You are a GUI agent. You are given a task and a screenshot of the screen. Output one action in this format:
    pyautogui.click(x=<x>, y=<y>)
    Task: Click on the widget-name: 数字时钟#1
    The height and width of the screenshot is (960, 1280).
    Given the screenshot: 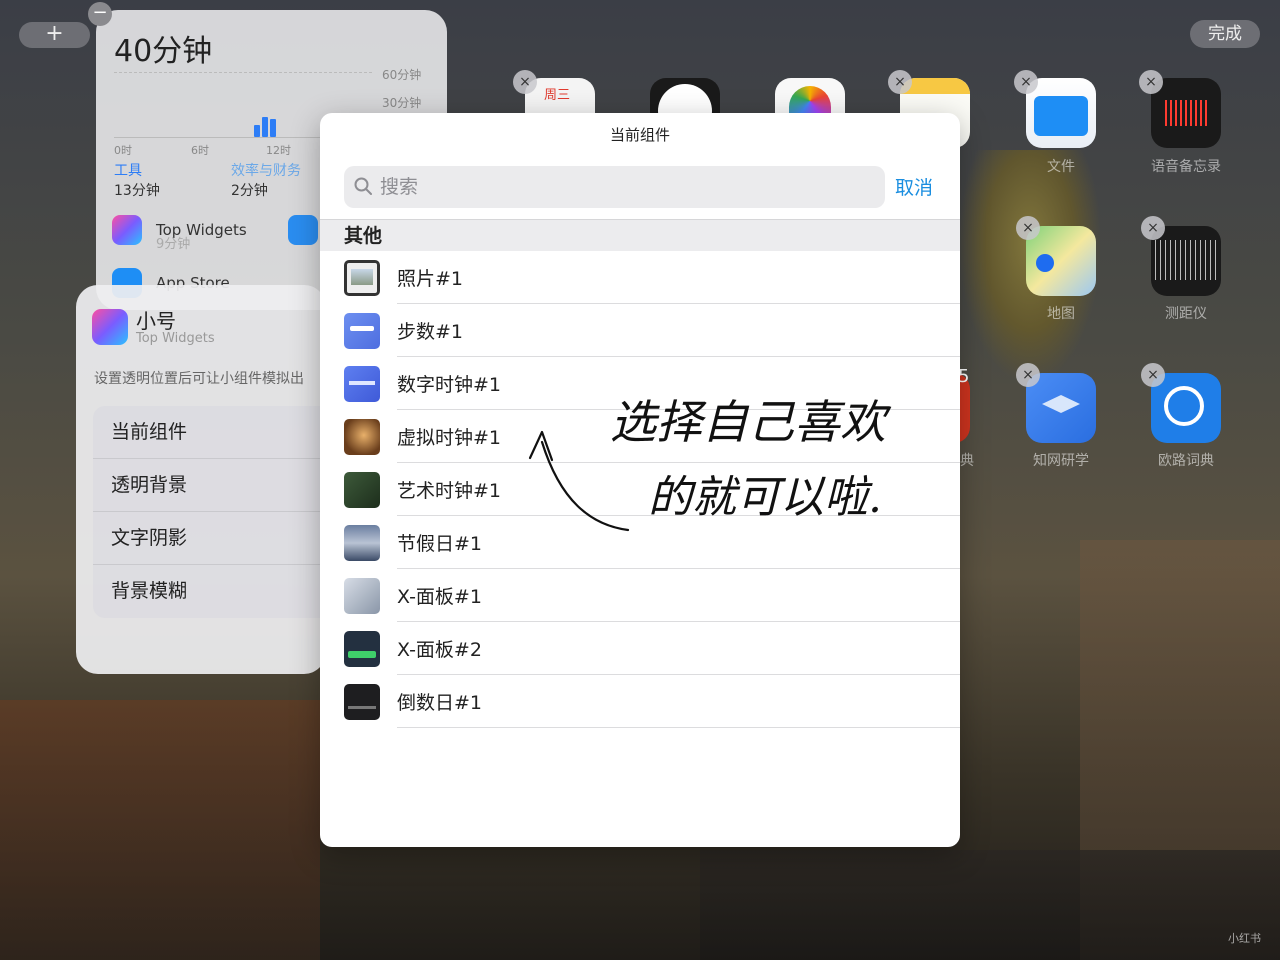 What is the action you would take?
    pyautogui.click(x=449, y=385)
    